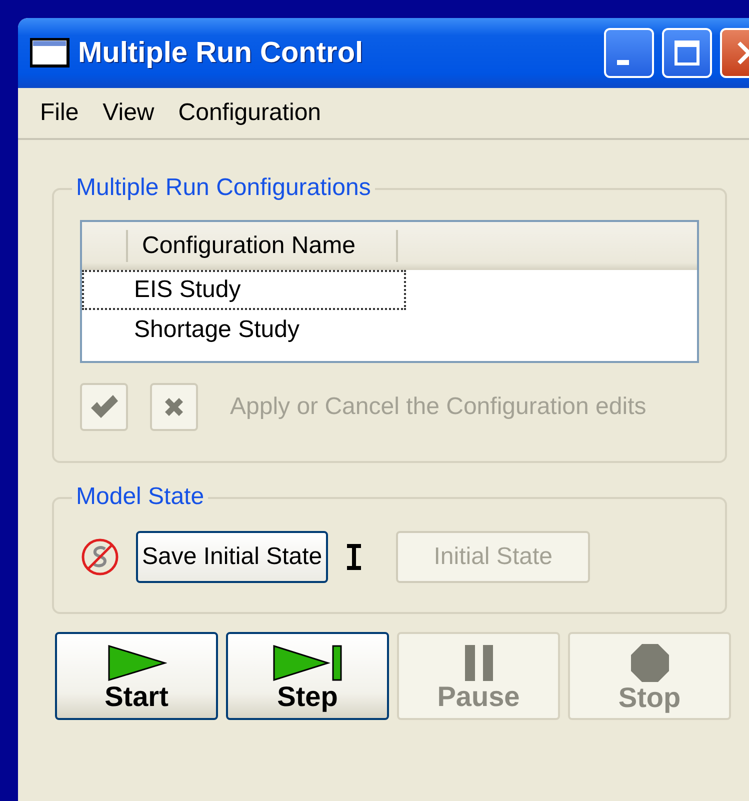 This screenshot has height=801, width=749. I want to click on maximize-icon, so click(687, 53).